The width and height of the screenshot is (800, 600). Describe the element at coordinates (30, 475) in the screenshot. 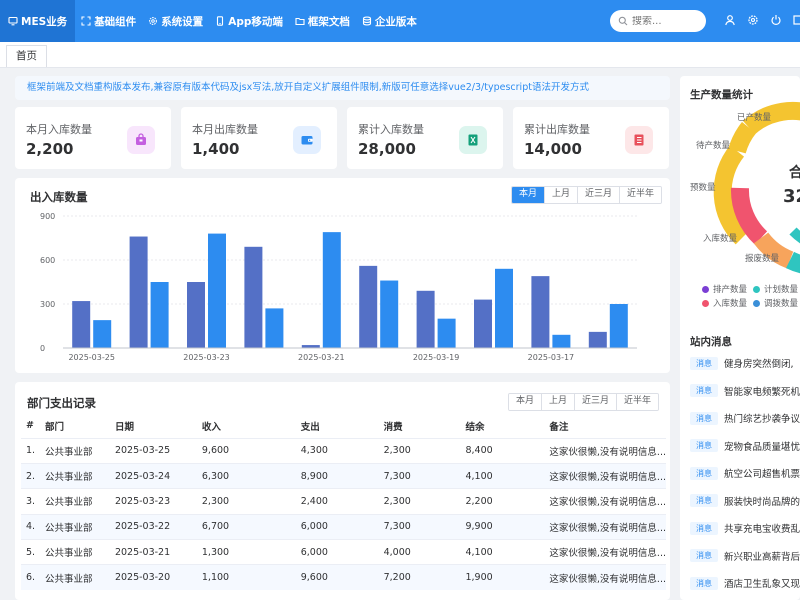

I see `table-cell: 2.` at that location.